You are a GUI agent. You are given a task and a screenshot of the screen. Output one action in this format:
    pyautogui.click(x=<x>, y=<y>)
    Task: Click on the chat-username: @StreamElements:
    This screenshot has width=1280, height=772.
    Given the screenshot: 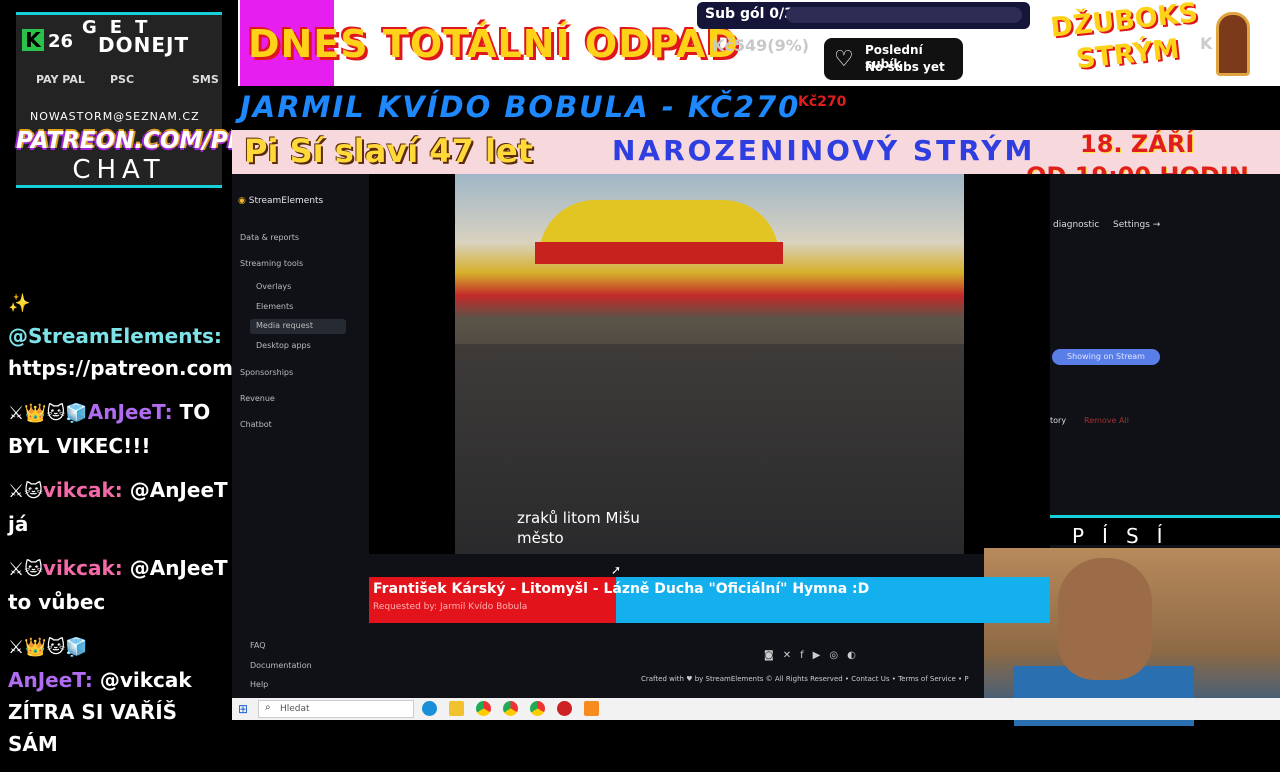 What is the action you would take?
    pyautogui.click(x=115, y=336)
    